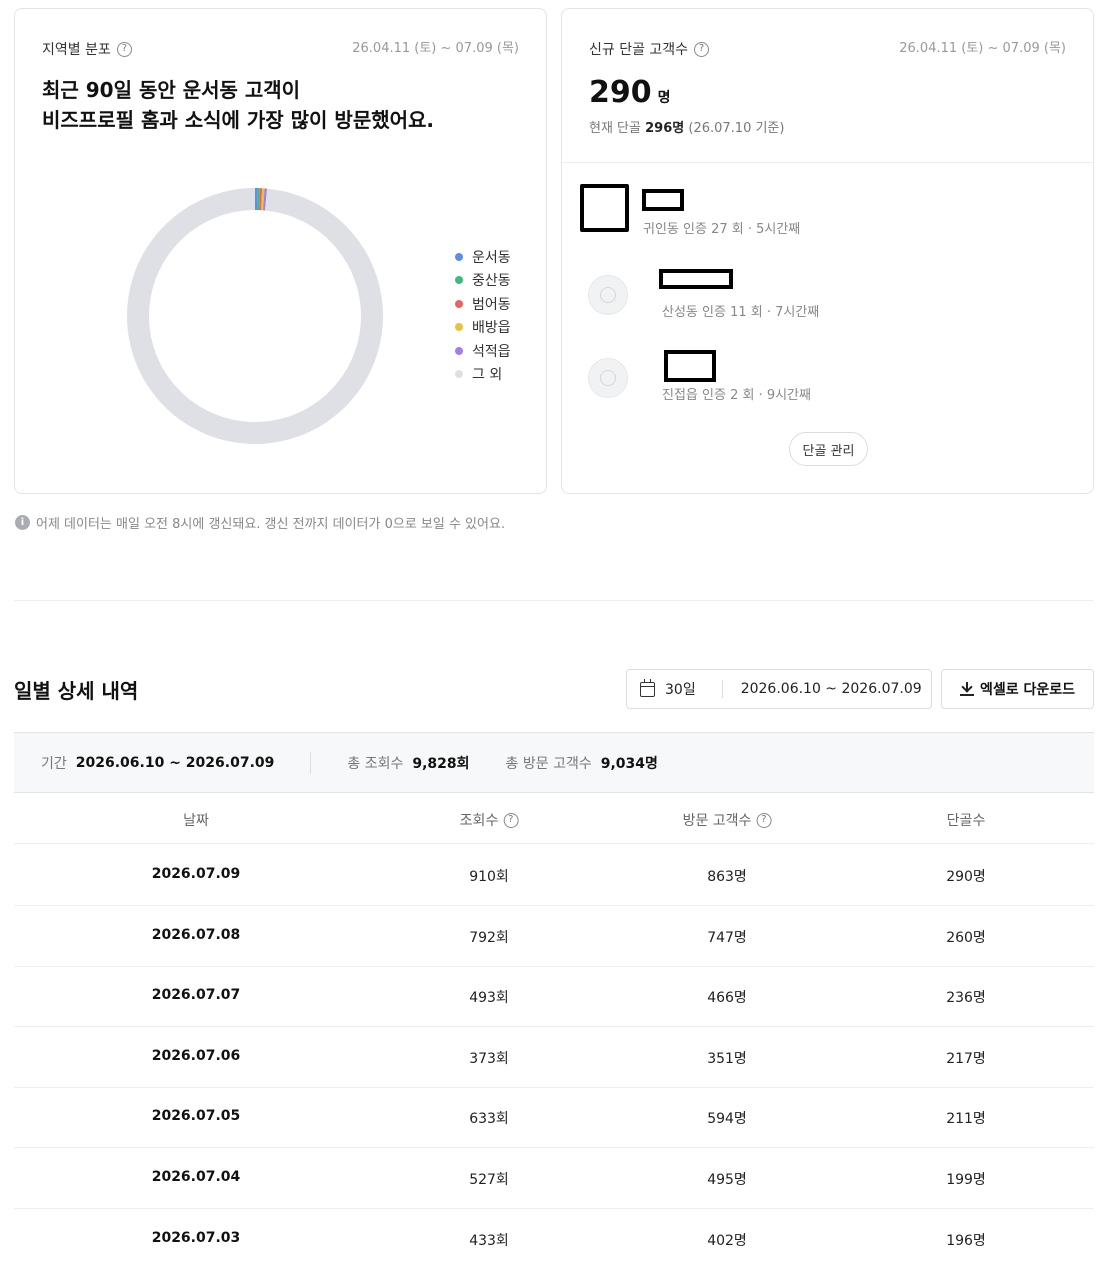 The image size is (1107, 1269). Describe the element at coordinates (491, 351) in the screenshot. I see `legend-label: 석적읍` at that location.